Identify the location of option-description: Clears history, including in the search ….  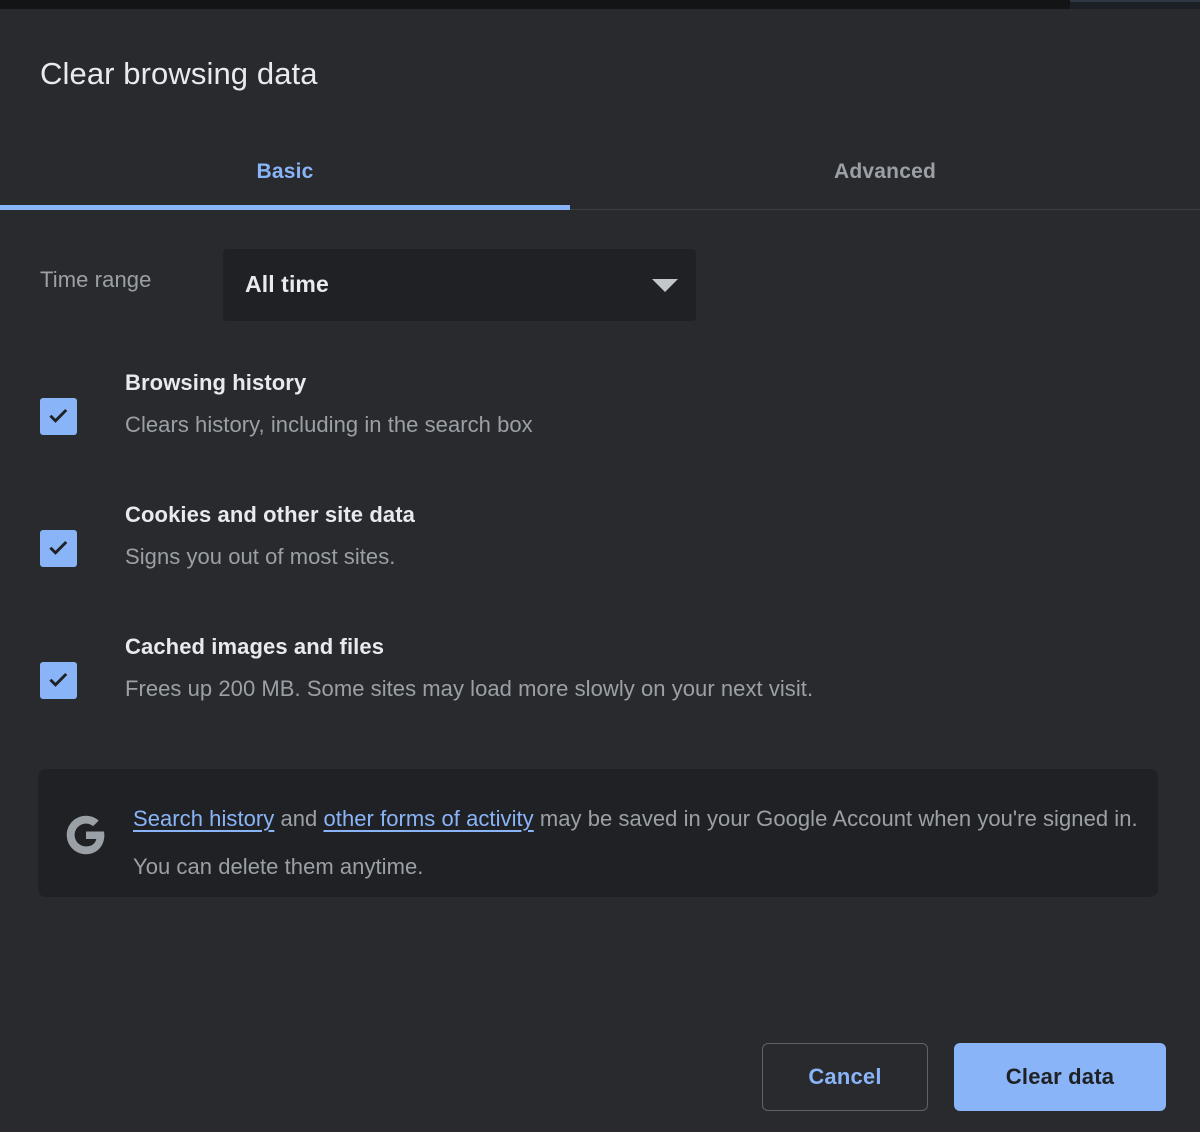
(329, 424).